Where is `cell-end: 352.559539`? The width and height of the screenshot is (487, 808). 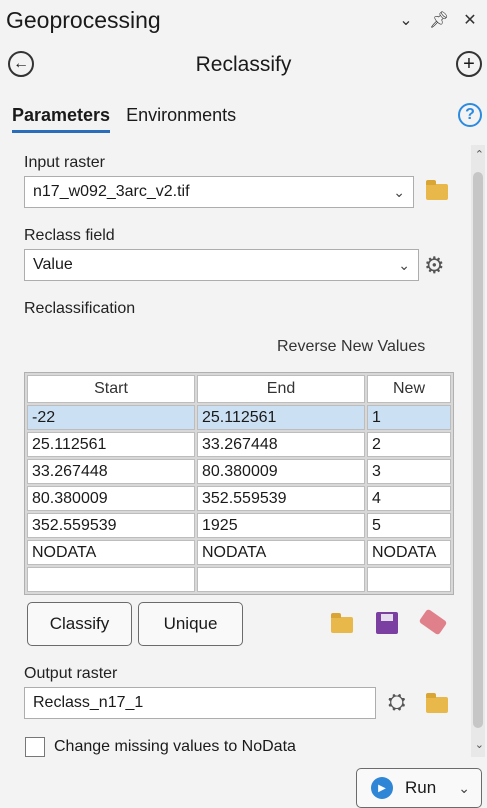 cell-end: 352.559539 is located at coordinates (281, 498).